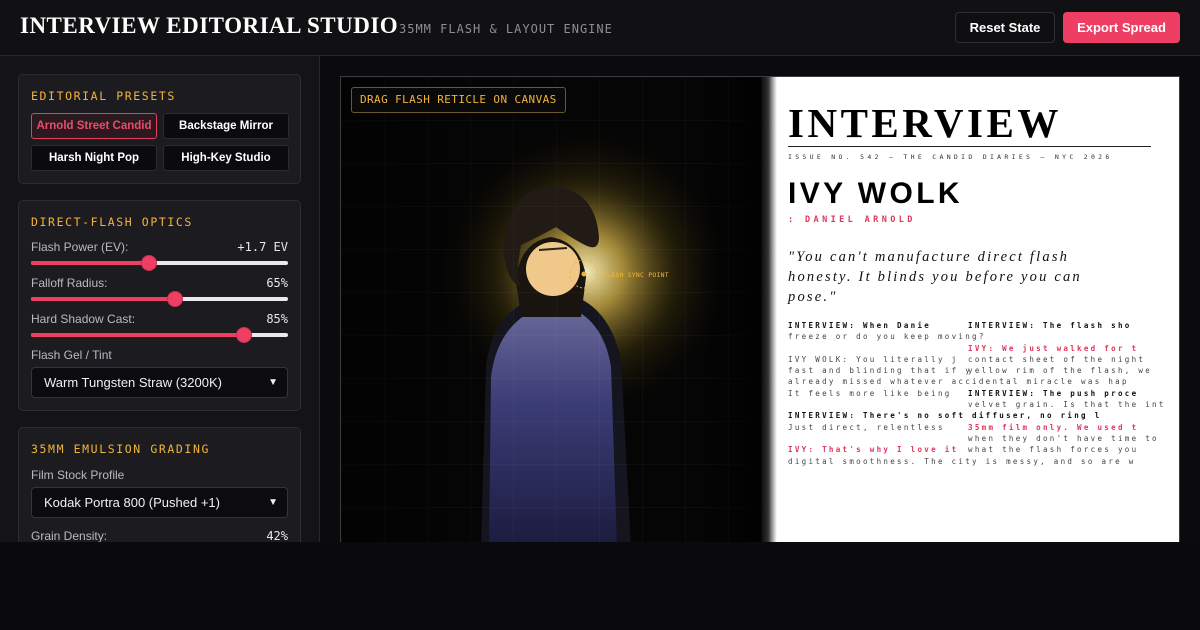 The height and width of the screenshot is (630, 1200). What do you see at coordinates (277, 319) in the screenshot?
I see `hard-shadow-value: 85%` at bounding box center [277, 319].